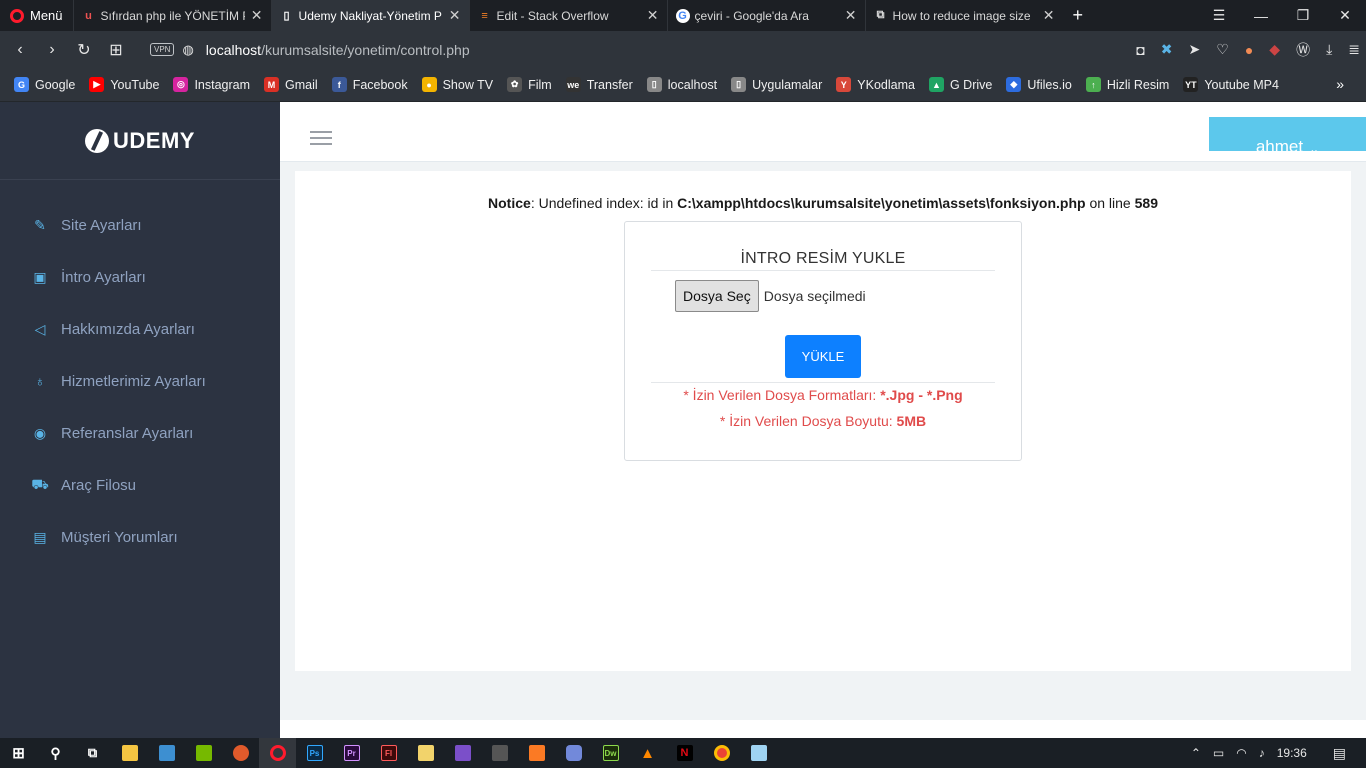 This screenshot has height=768, width=1366. Describe the element at coordinates (1218, 753) in the screenshot. I see `battery-icon: ▭` at that location.